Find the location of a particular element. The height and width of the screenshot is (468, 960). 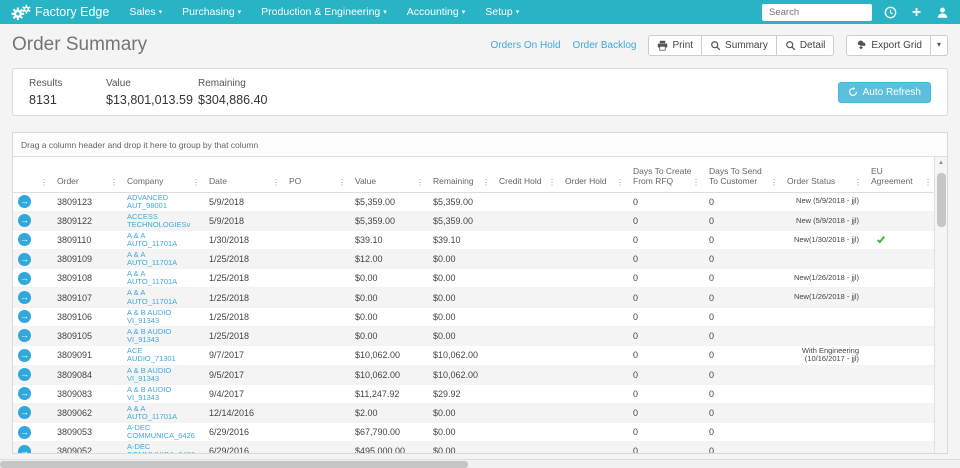

company-link: ADVANCED AUT_98001 is located at coordinates (158, 201).